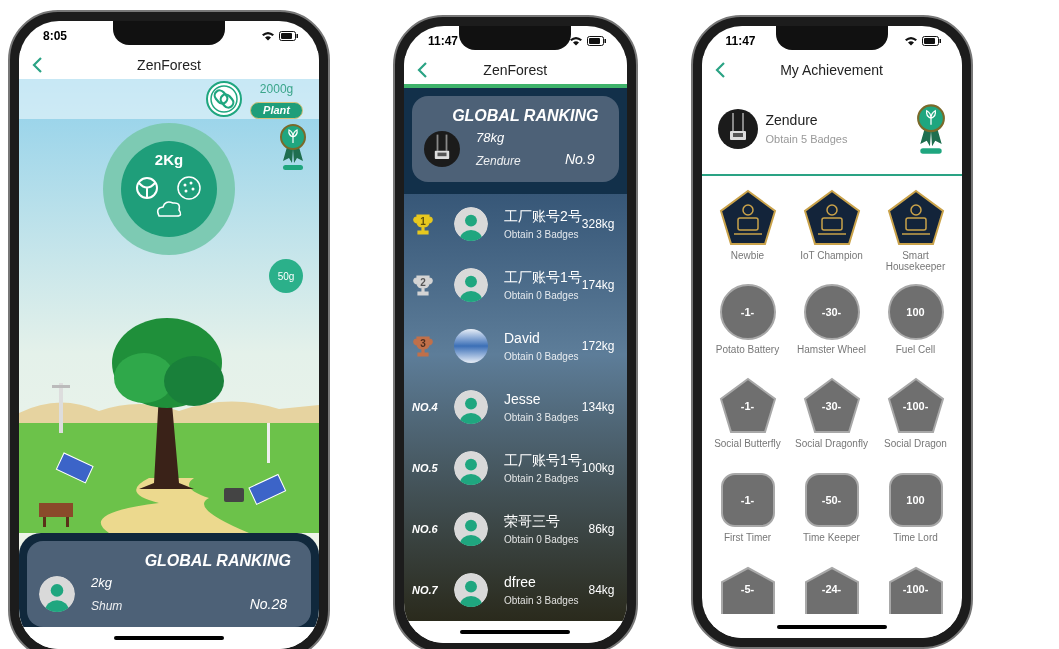 The image size is (1059, 649). I want to click on badge-label: Time Keeper, so click(831, 537).